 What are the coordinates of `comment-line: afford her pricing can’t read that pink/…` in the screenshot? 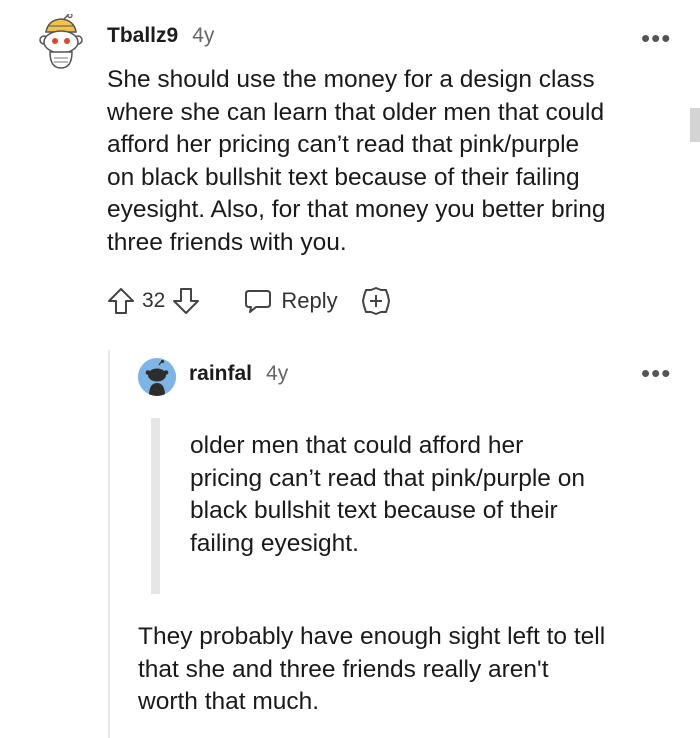 It's located at (343, 144).